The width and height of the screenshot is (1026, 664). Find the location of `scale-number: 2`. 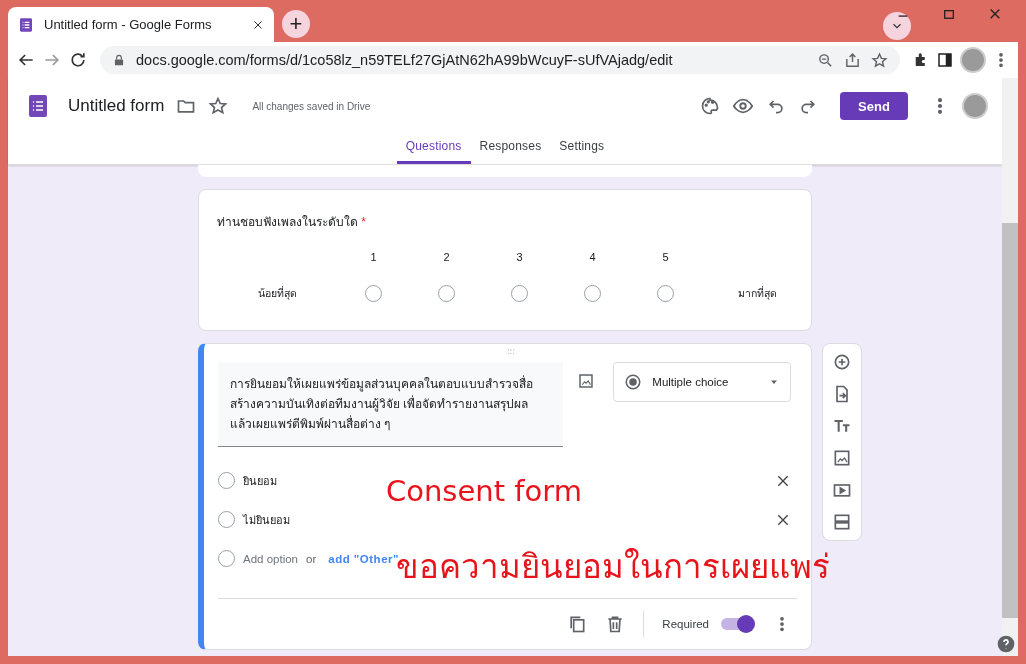

scale-number: 2 is located at coordinates (446, 257).